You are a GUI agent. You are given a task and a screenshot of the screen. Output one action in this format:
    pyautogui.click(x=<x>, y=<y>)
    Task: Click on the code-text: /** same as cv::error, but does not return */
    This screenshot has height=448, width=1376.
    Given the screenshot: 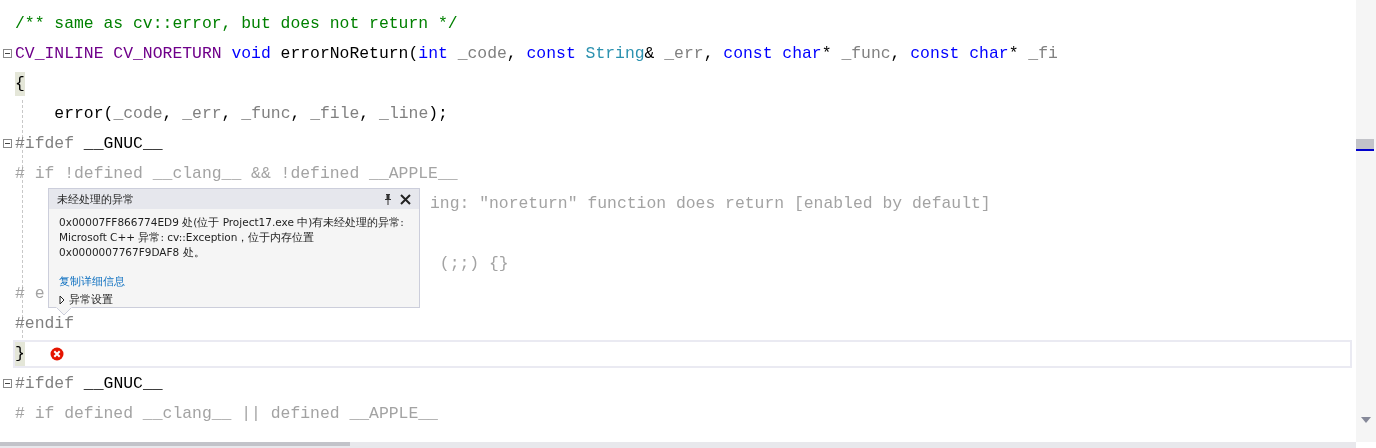 What is the action you would take?
    pyautogui.click(x=236, y=24)
    